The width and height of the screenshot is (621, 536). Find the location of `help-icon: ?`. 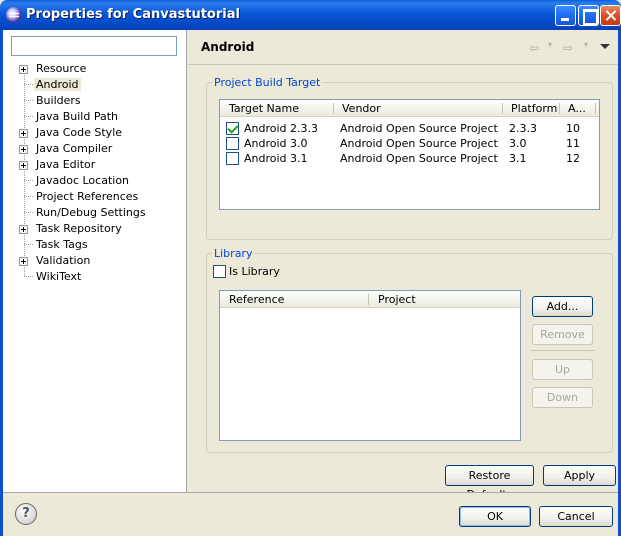

help-icon: ? is located at coordinates (26, 514).